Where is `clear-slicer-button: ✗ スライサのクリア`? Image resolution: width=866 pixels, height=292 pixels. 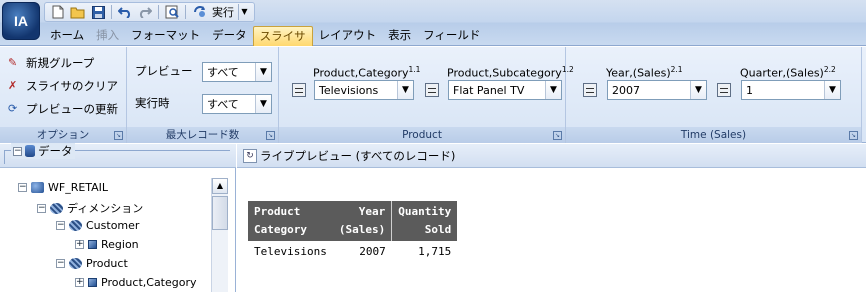
clear-slicer-button: ✗ スライサのクリア is located at coordinates (63, 86).